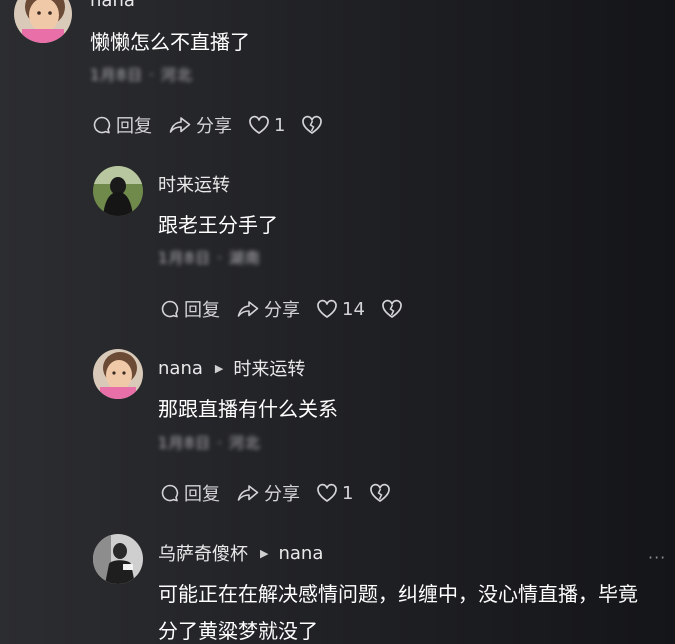  What do you see at coordinates (203, 554) in the screenshot?
I see `username-text: 乌萨奇傻杯` at bounding box center [203, 554].